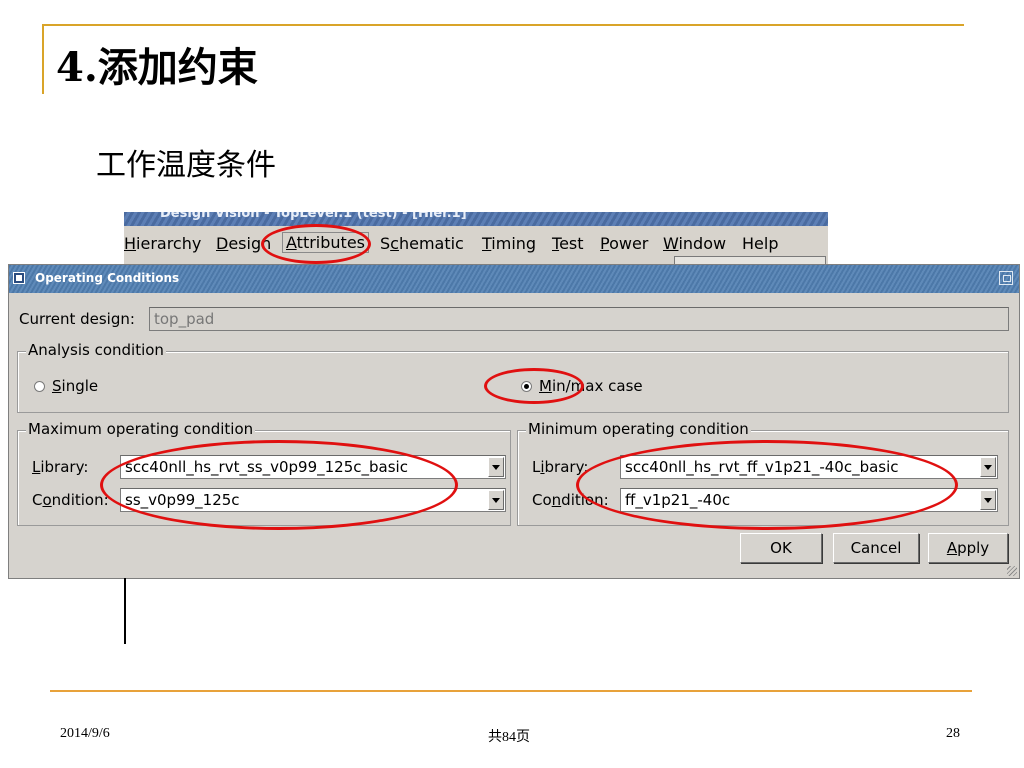 The image size is (1024, 768). I want to click on slide-subtitle: 工作温度条件, so click(186, 165).